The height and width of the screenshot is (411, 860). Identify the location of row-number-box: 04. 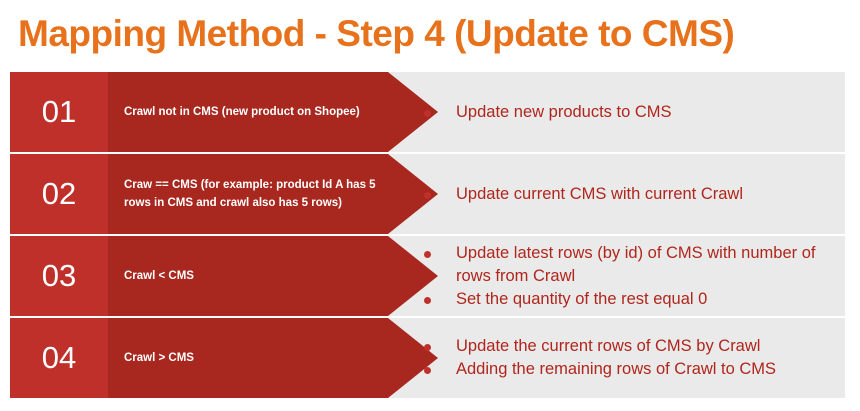
(59, 358).